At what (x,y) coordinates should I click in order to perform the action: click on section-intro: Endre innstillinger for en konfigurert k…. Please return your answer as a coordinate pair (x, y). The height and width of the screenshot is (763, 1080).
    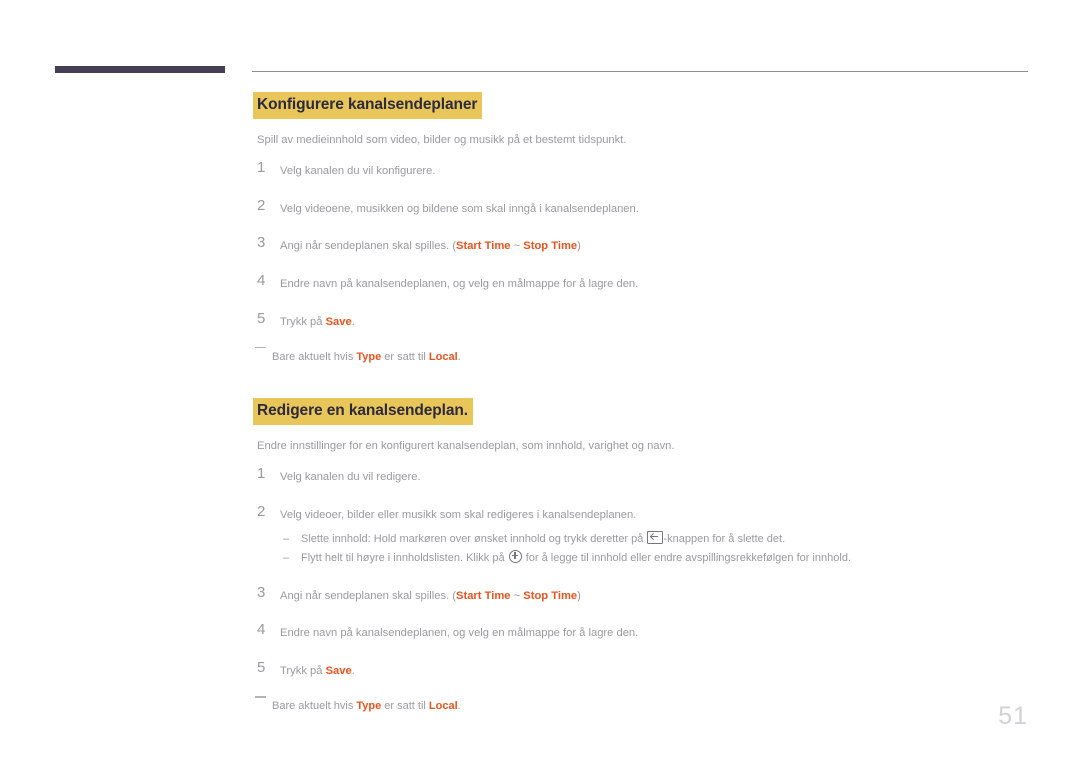
    Looking at the image, I should click on (466, 446).